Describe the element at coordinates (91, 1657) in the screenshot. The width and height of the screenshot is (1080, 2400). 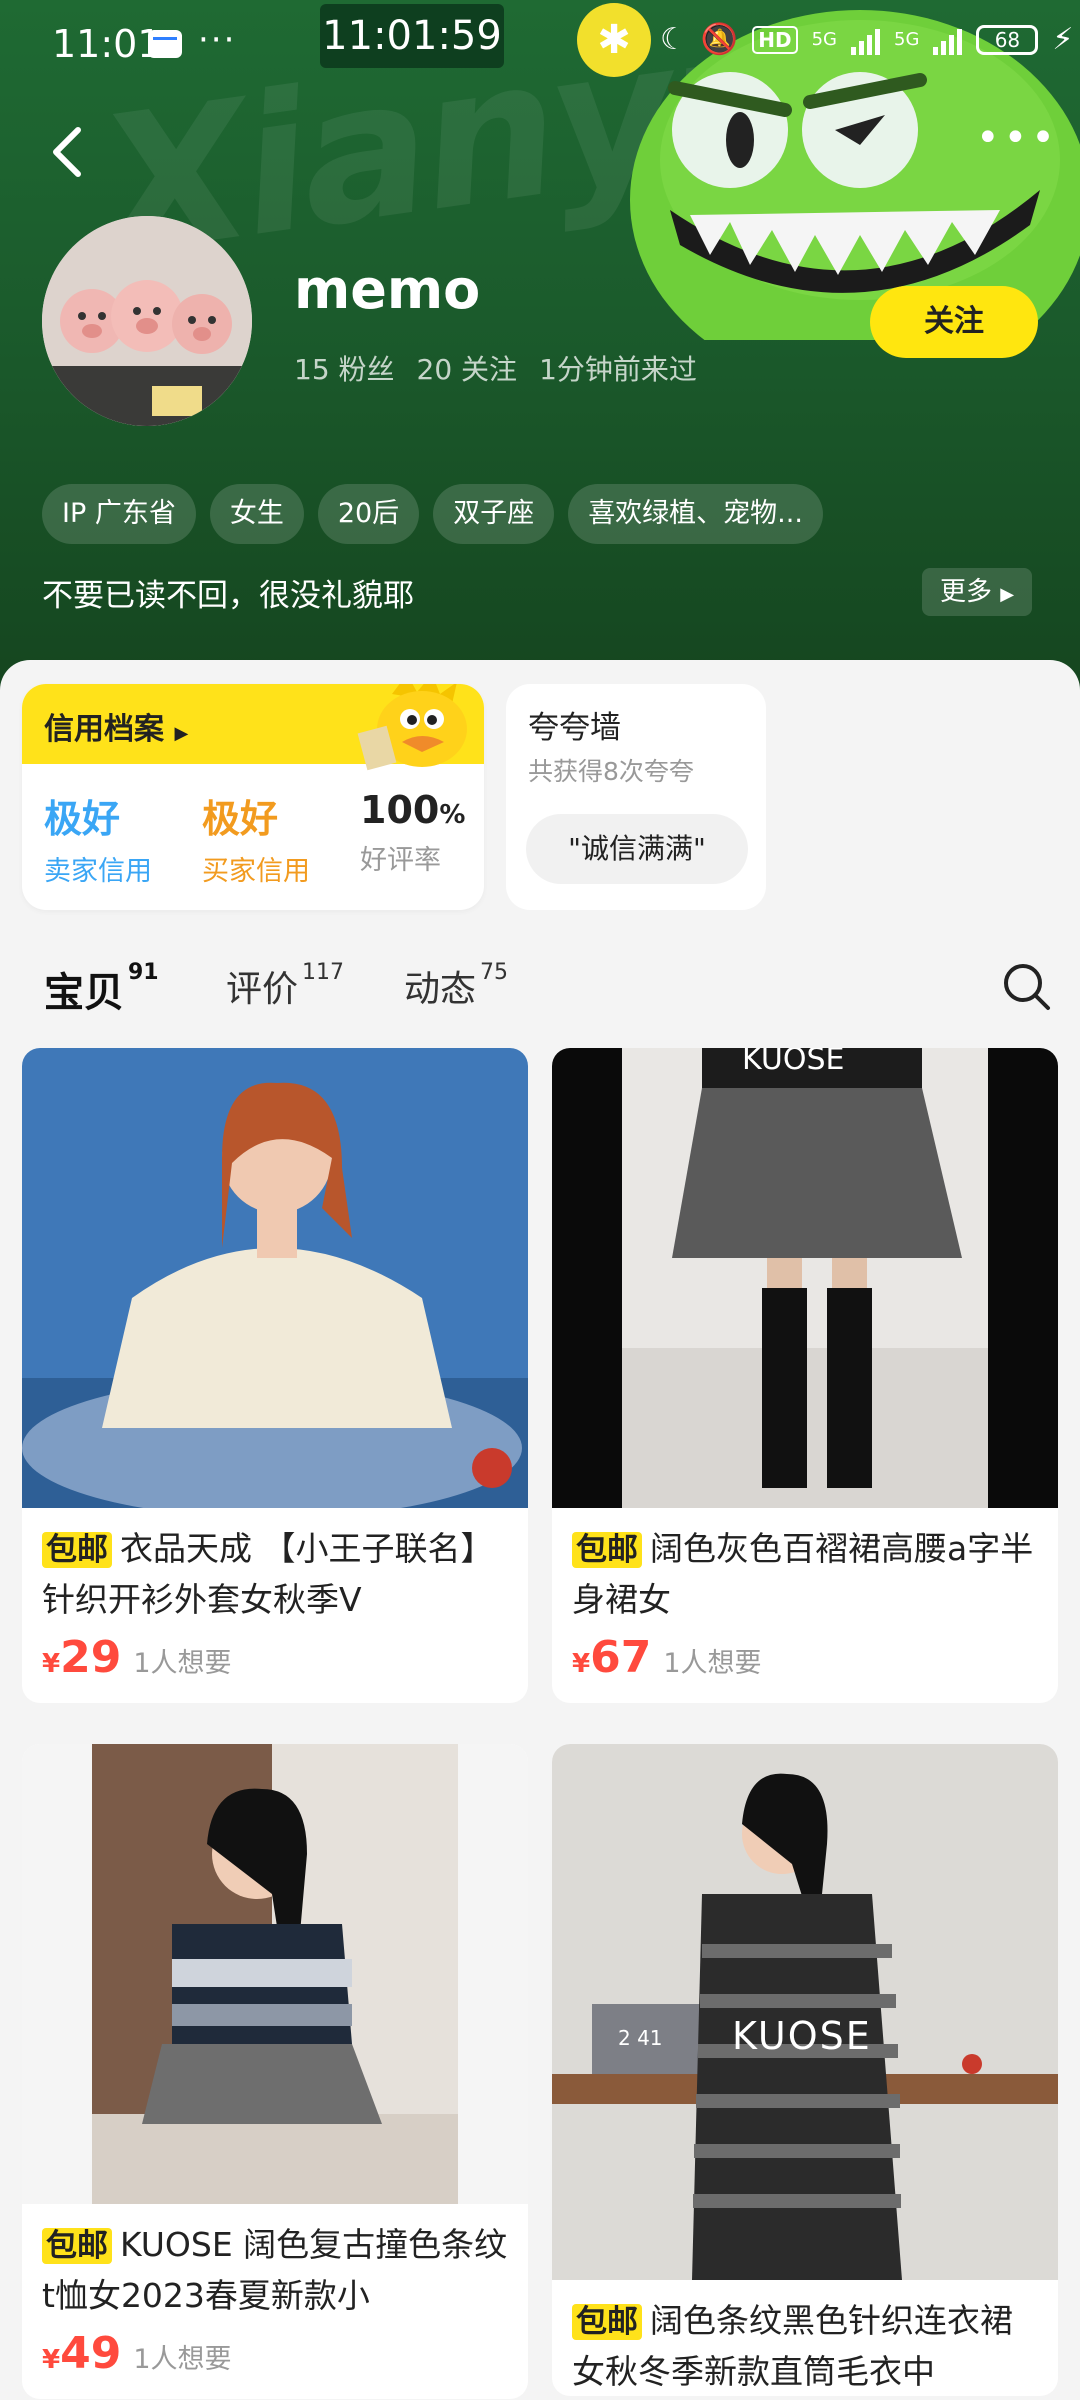
I see `price-value: 29` at that location.